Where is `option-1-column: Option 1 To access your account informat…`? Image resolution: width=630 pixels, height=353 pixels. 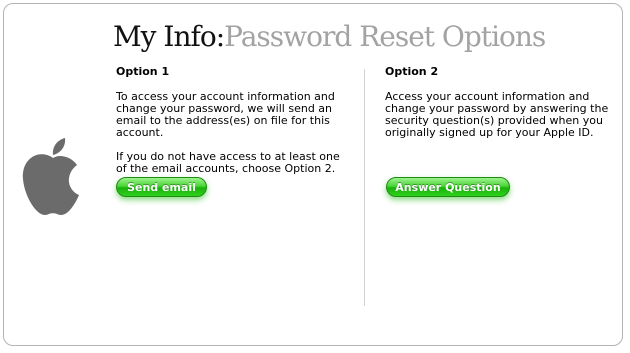
option-1-column: Option 1 To access your account informat… is located at coordinates (232, 126).